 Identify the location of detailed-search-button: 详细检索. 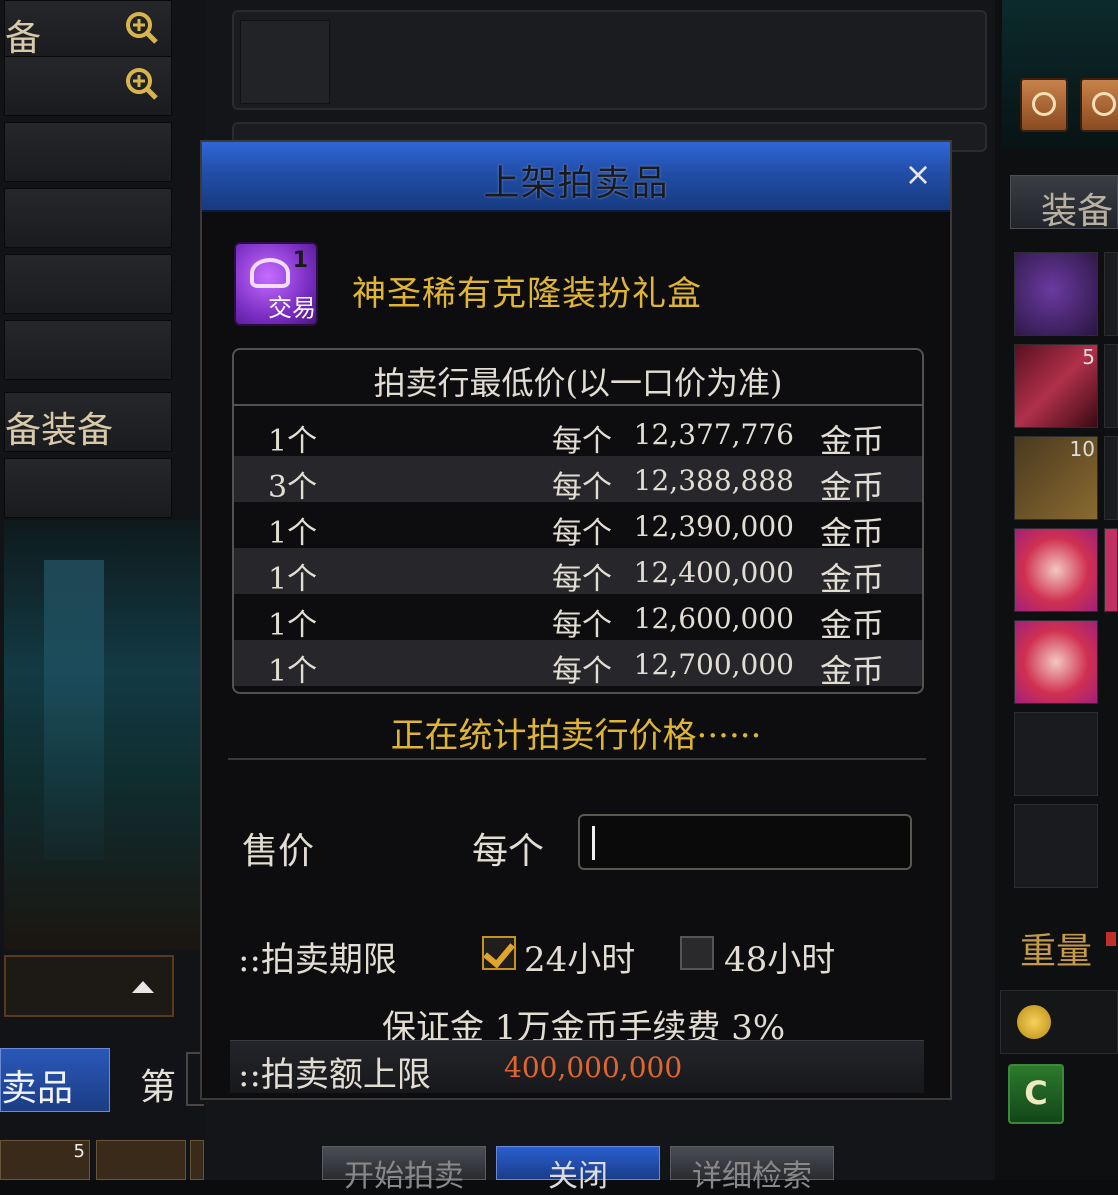
(752, 1170).